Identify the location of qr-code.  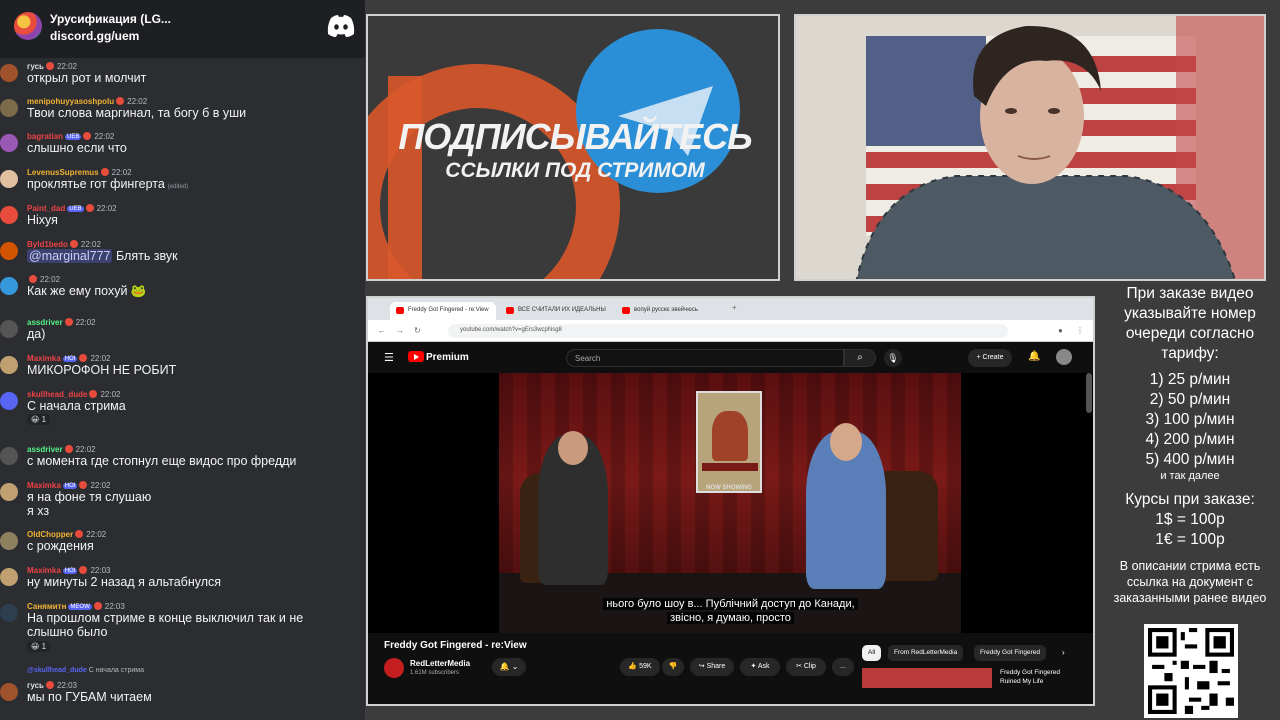
(1191, 671).